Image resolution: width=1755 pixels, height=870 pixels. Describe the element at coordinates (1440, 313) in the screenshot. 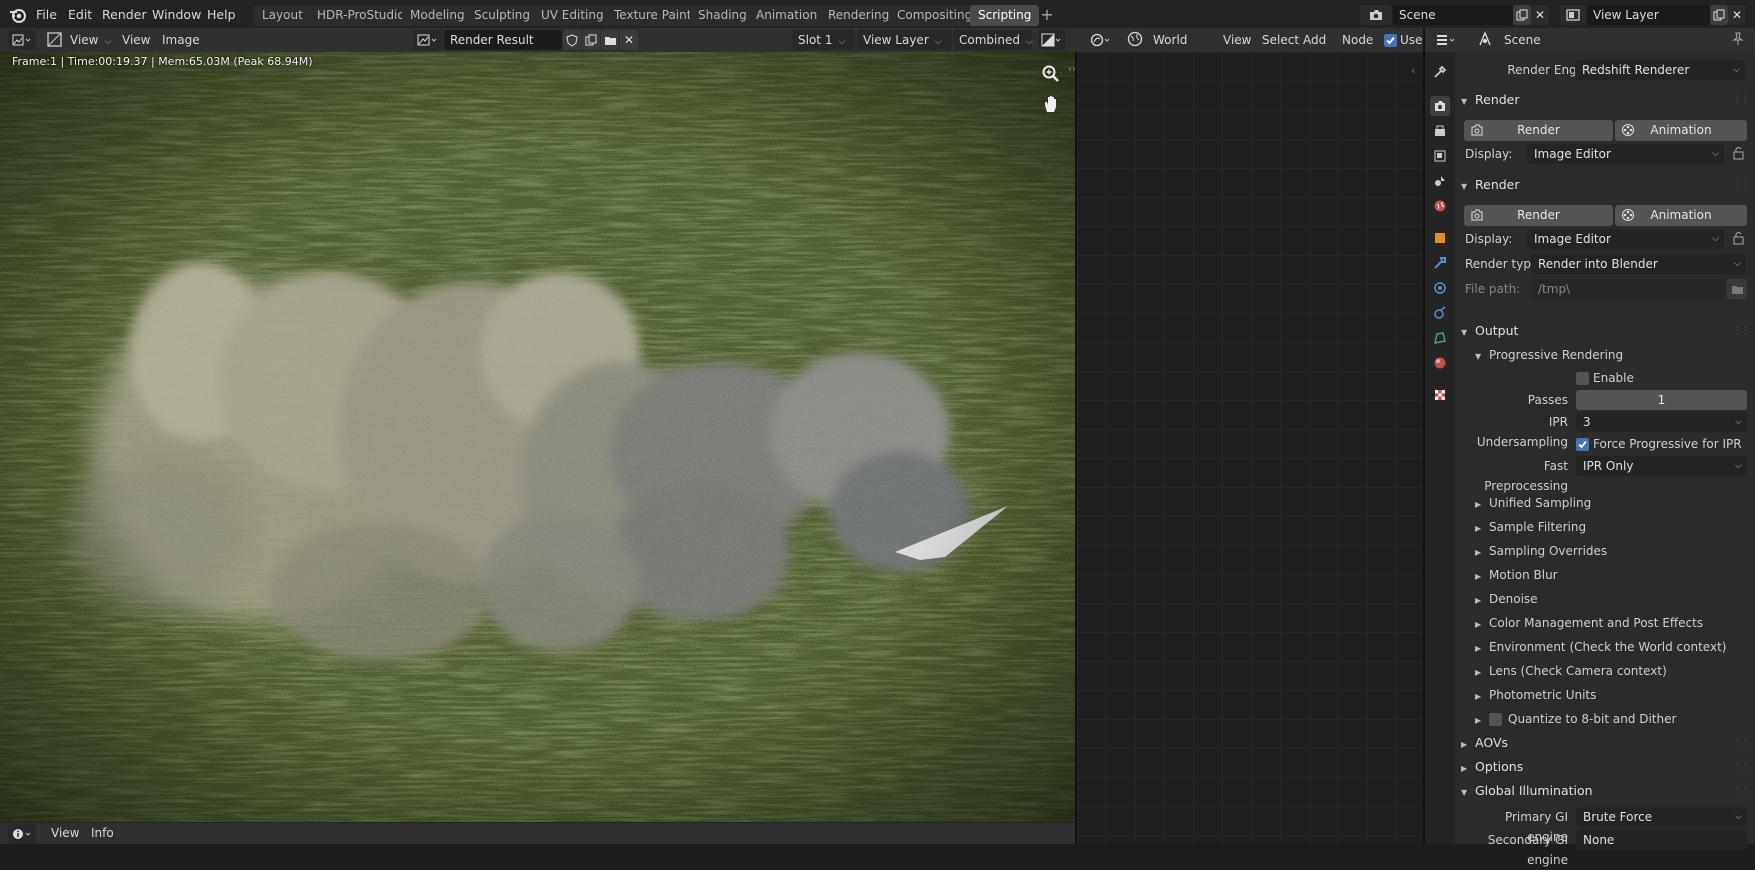

I see `physics-tab-icon` at that location.